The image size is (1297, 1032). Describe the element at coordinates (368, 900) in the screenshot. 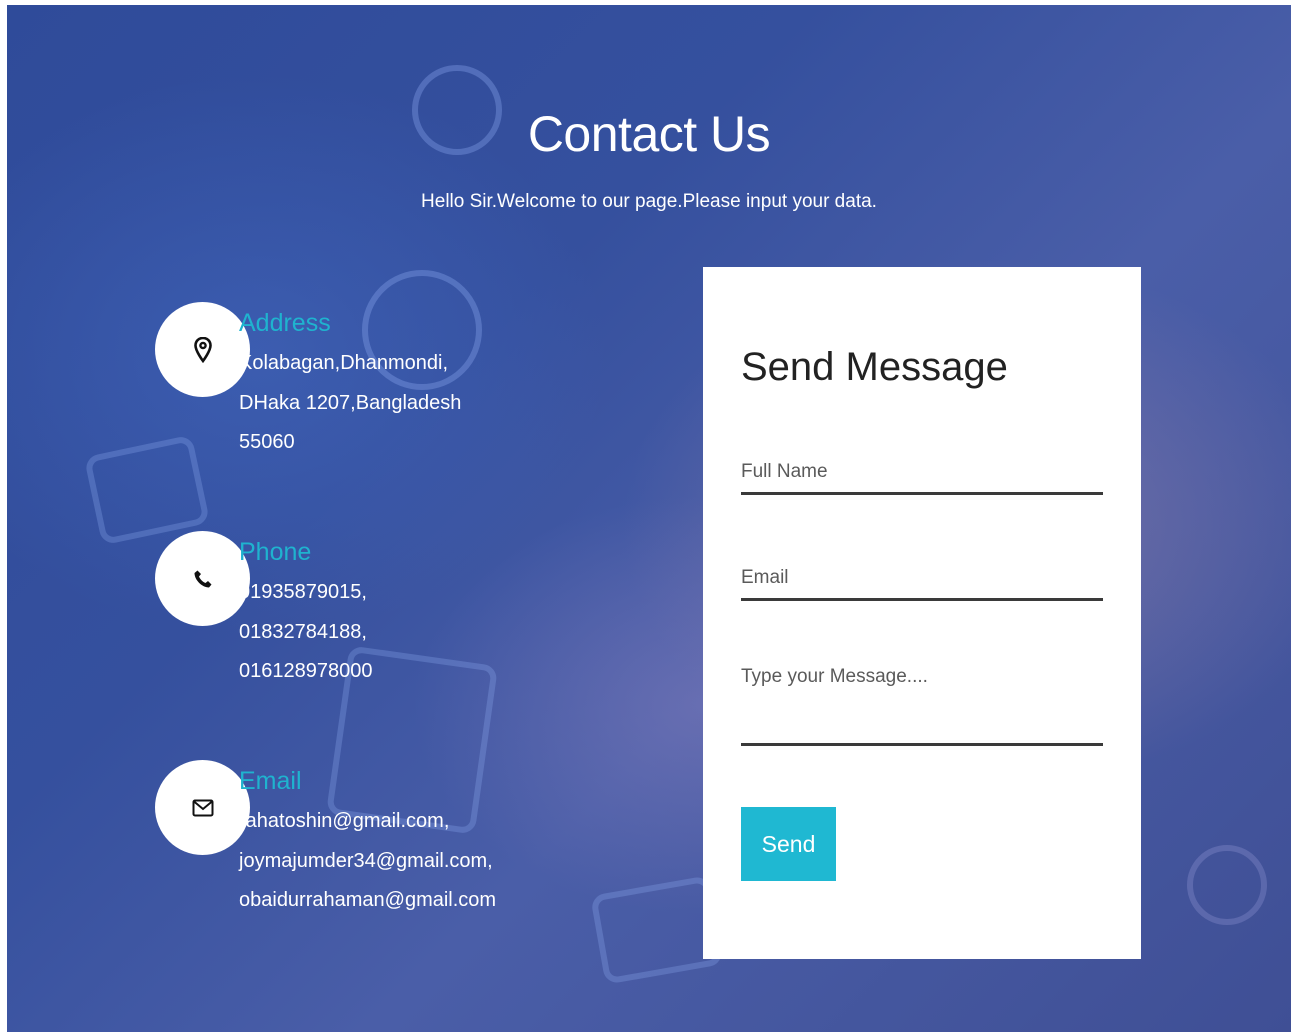

I see `email-address: obaidurrahaman@gmail.com` at that location.